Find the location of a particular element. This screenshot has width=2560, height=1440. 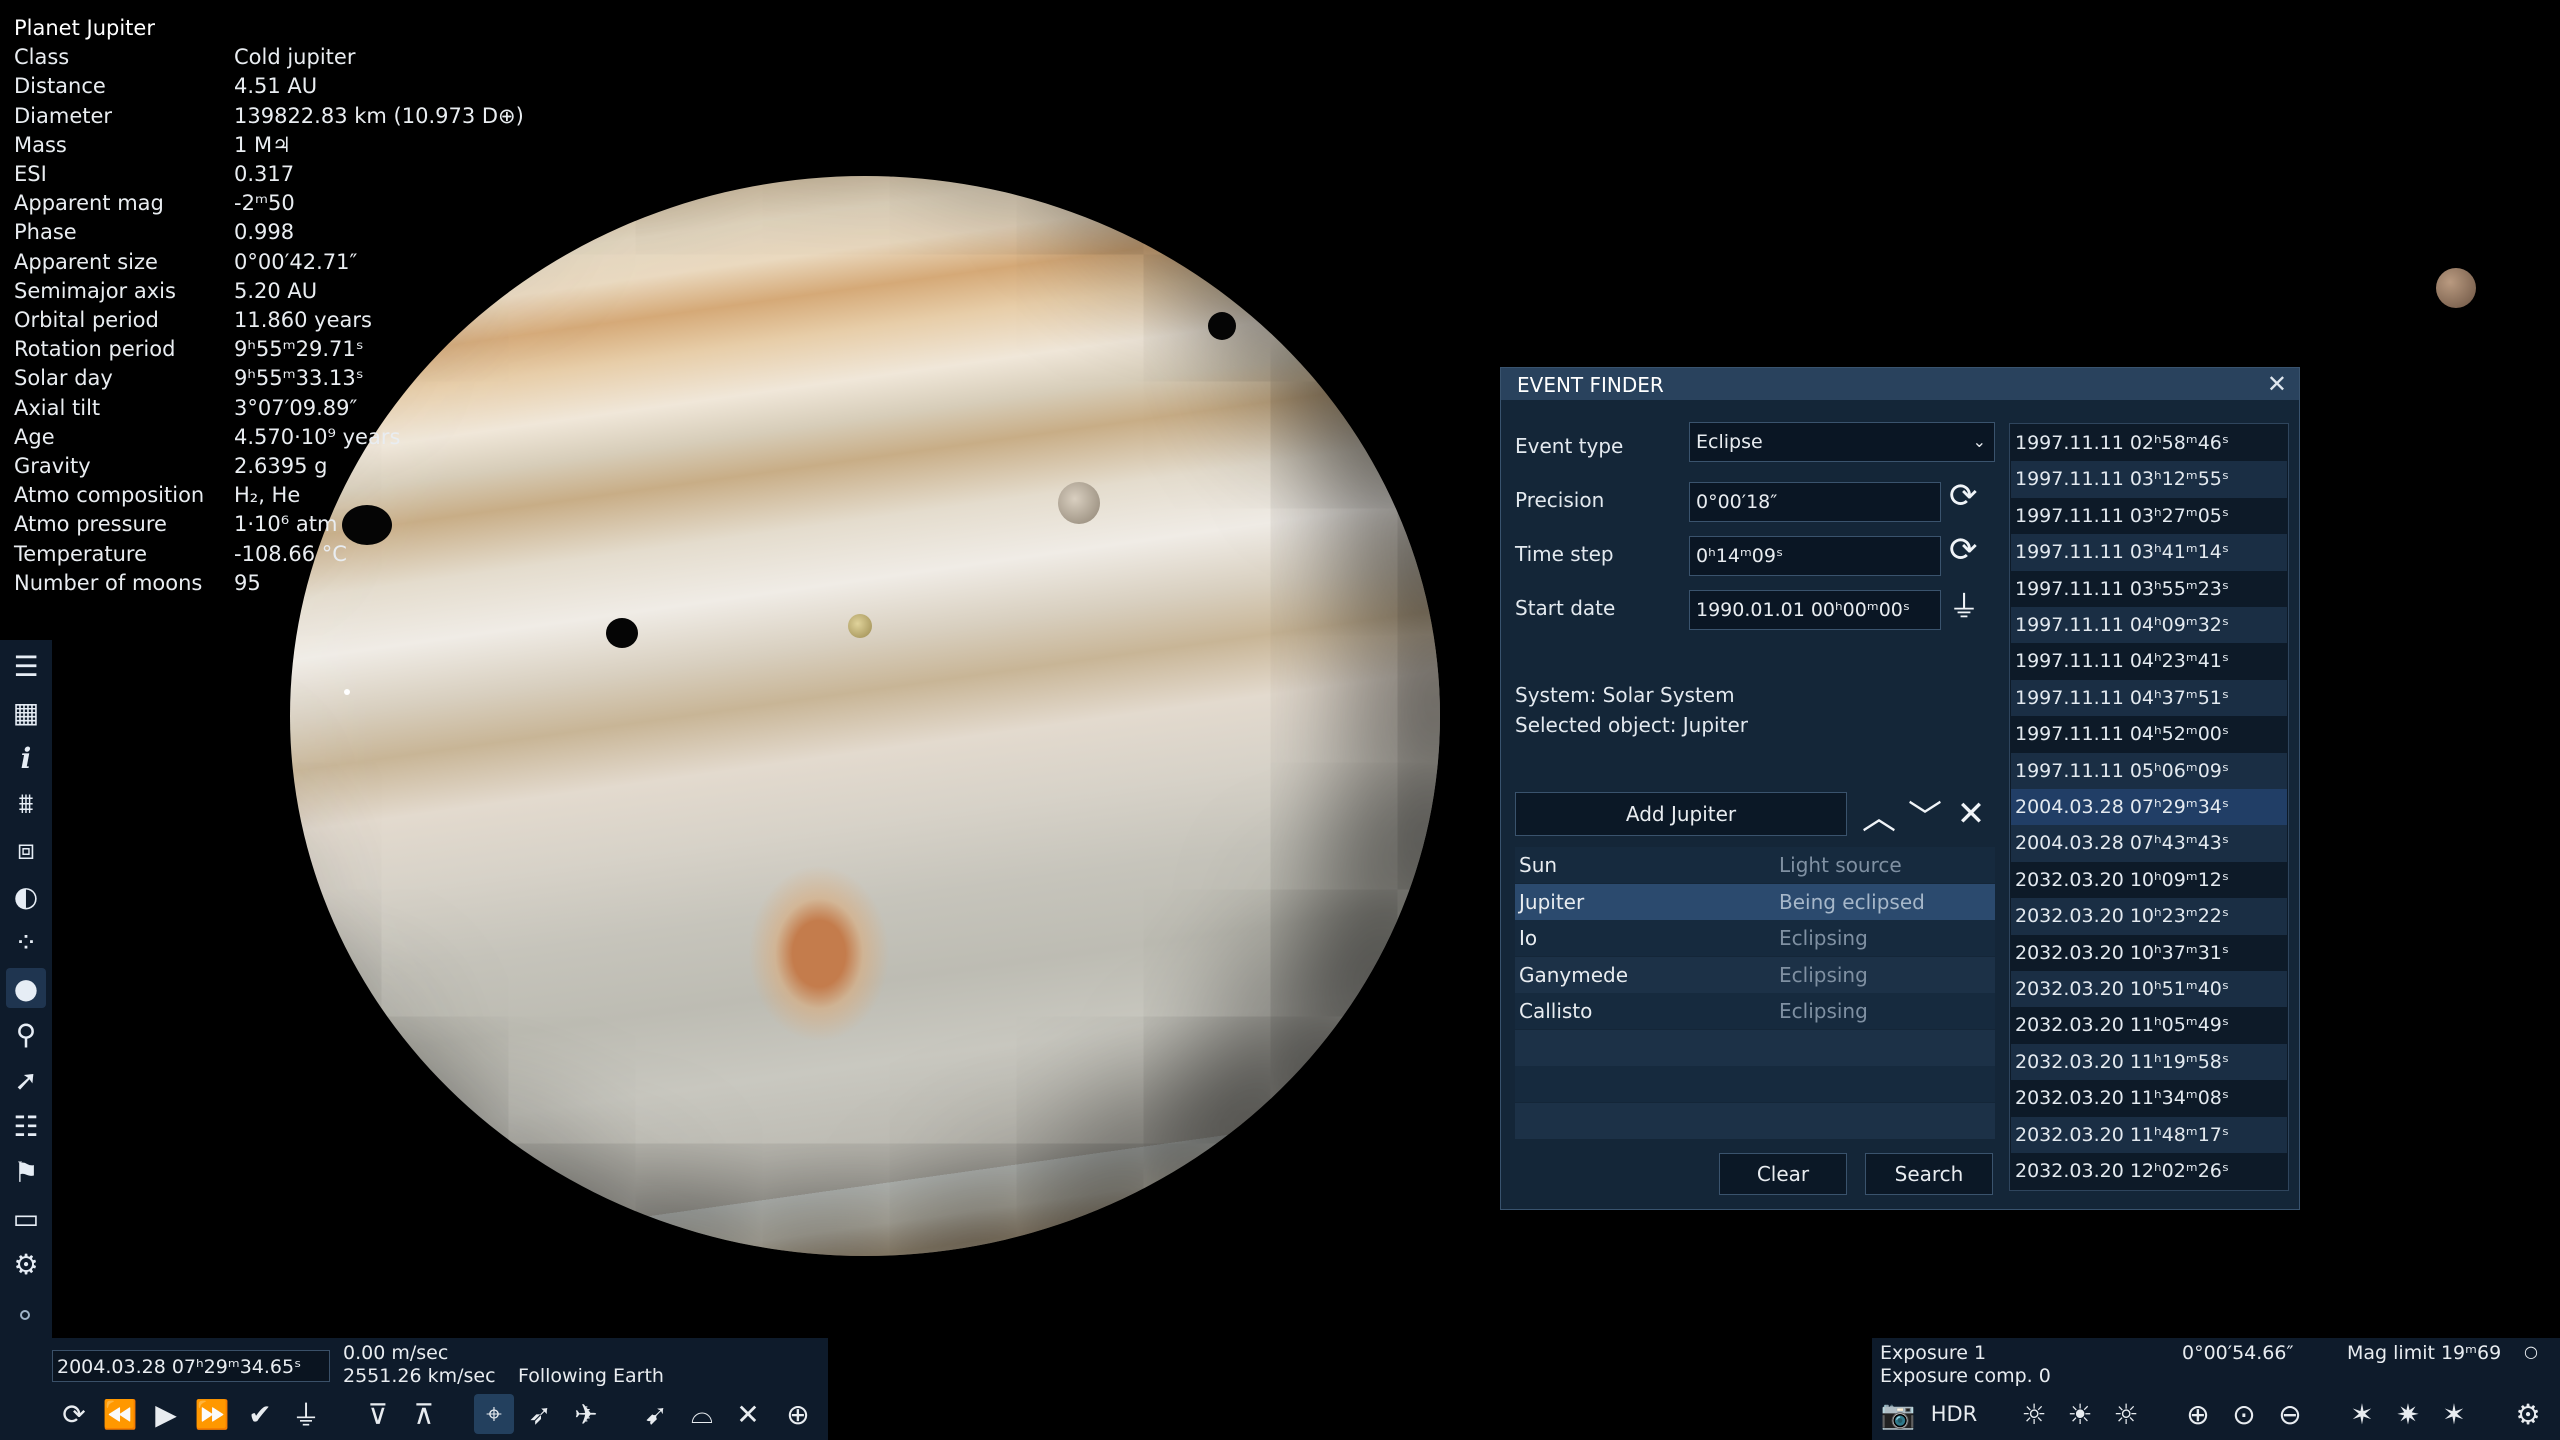

result-item: 2004.03.28 07ʰ43ᵐ43ˢ is located at coordinates (2149, 843).